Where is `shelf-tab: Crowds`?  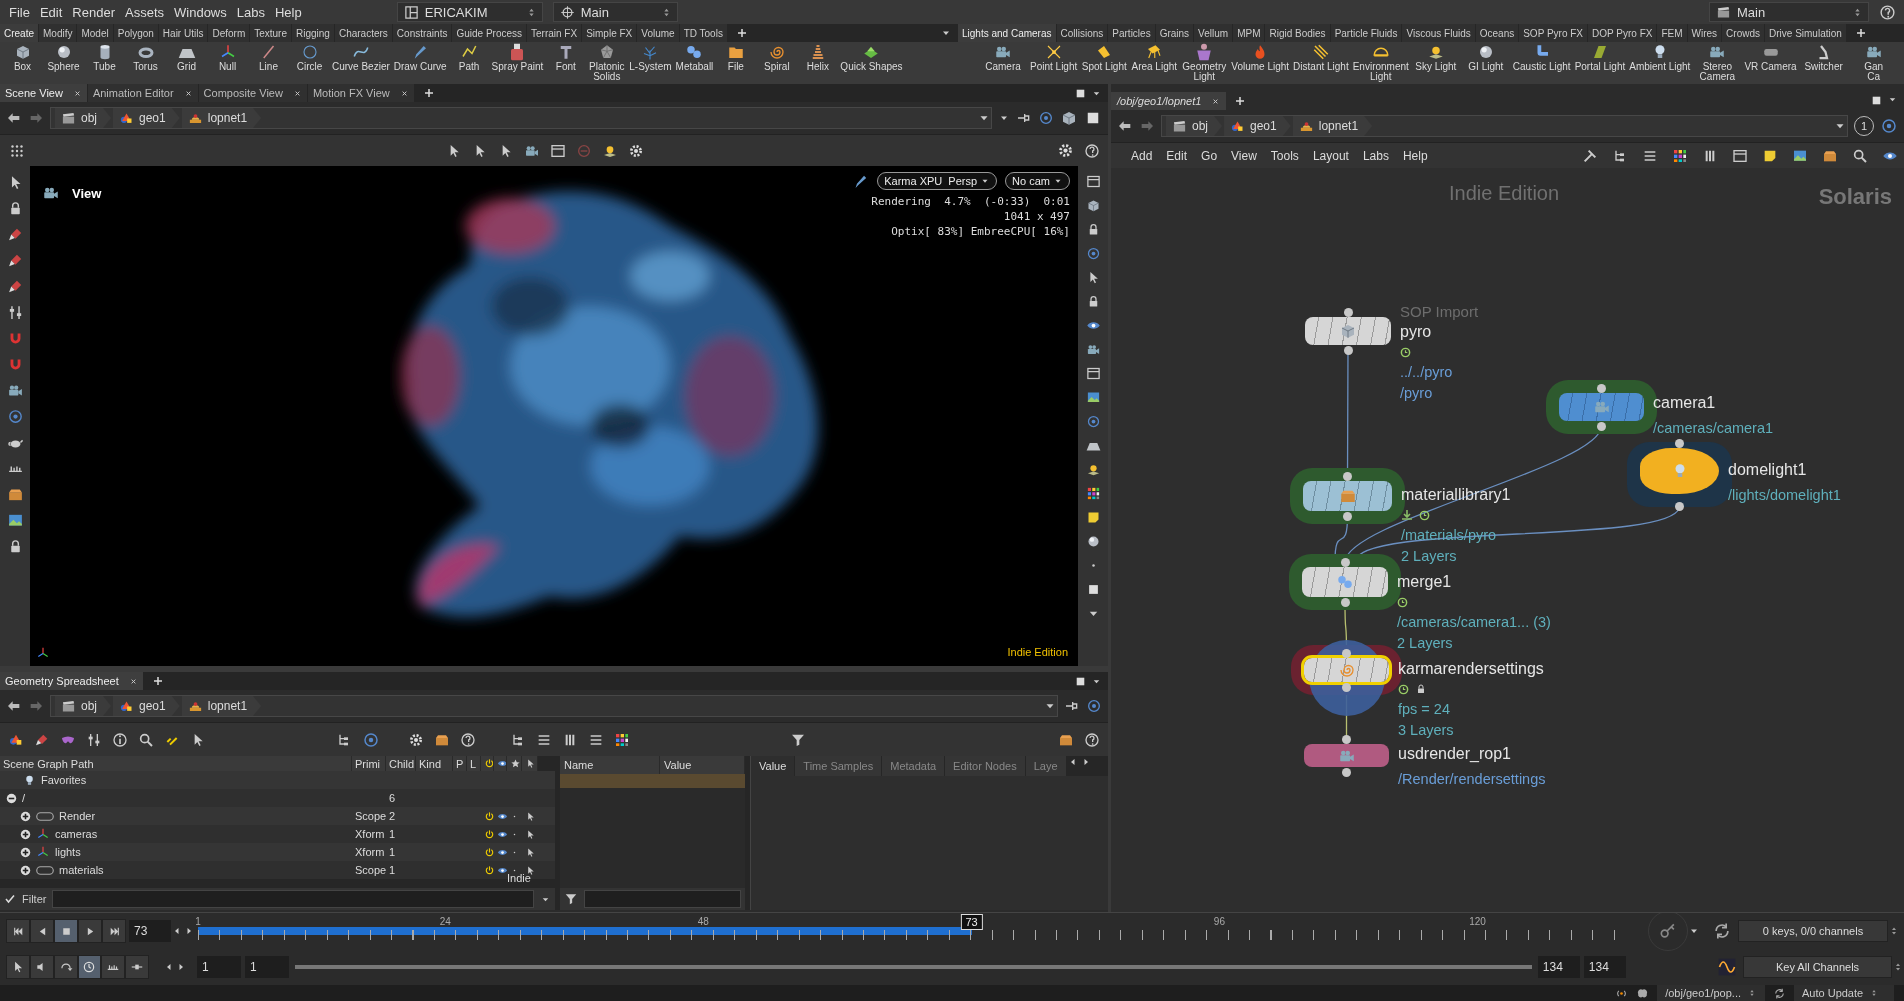
shelf-tab: Crowds is located at coordinates (1743, 33).